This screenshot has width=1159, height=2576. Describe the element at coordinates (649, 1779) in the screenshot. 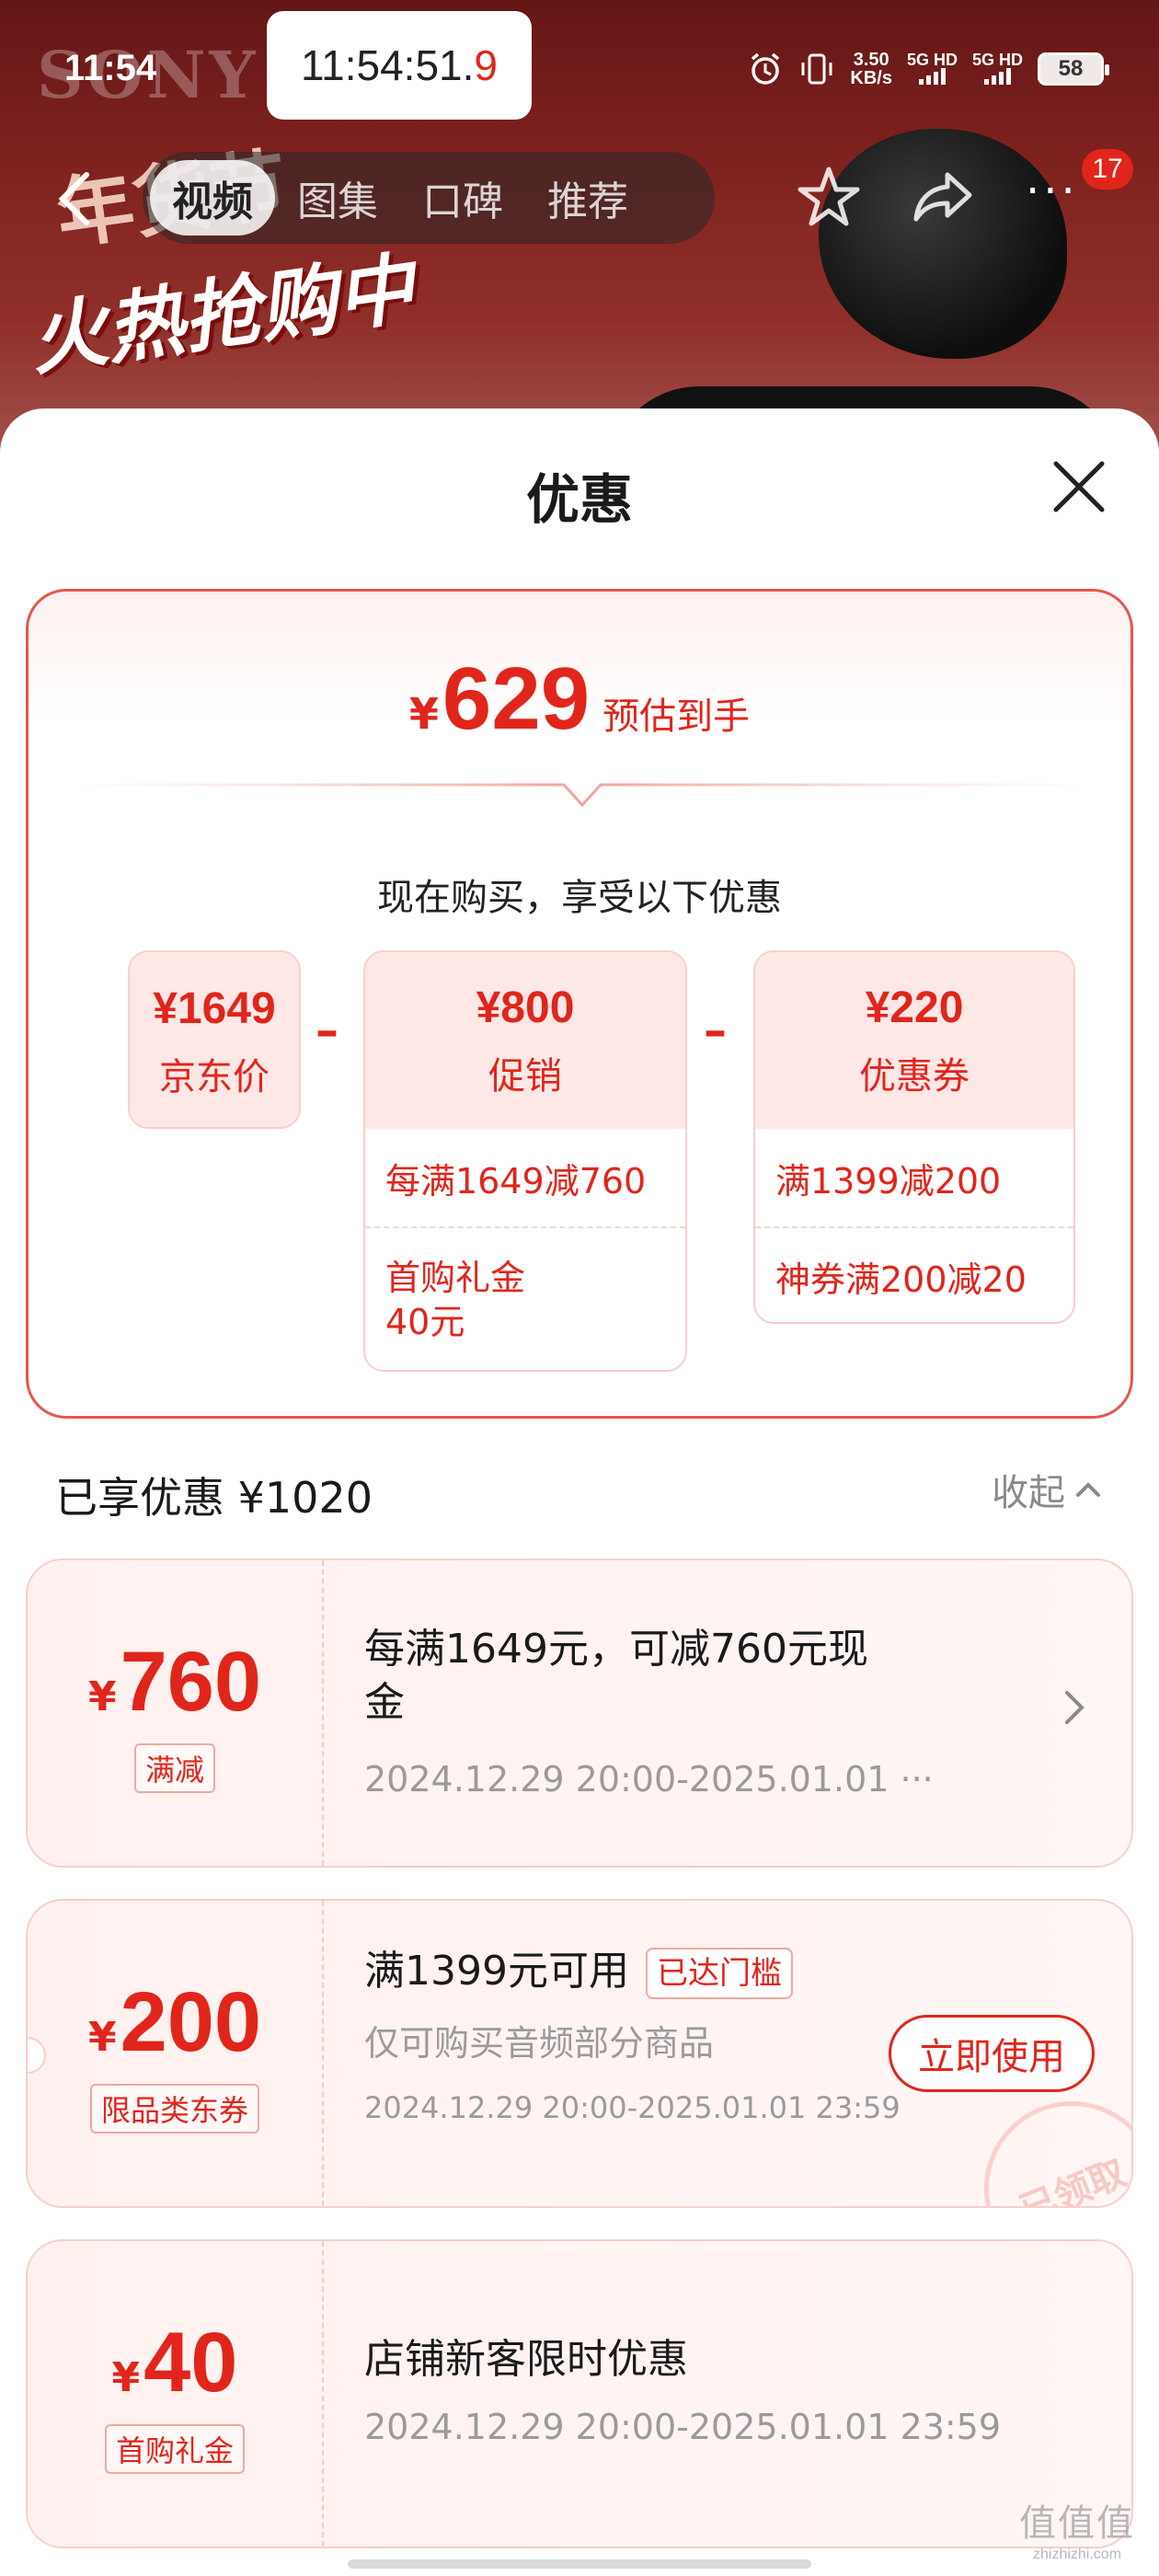

I see `coupon-validity: 2024.12.29 20:00-2025.01.01 ···` at that location.